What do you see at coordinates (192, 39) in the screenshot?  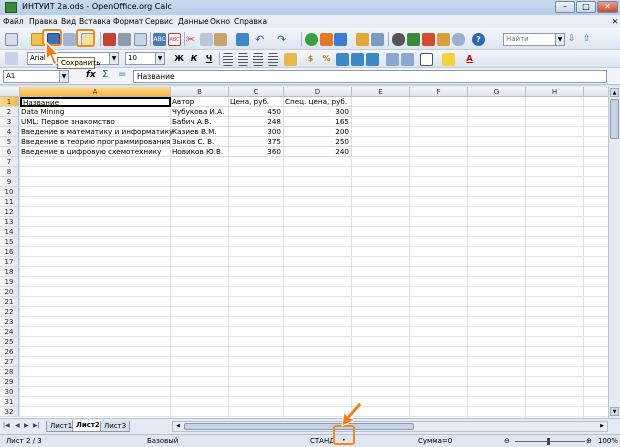 I see `cut-icon: ✂` at bounding box center [192, 39].